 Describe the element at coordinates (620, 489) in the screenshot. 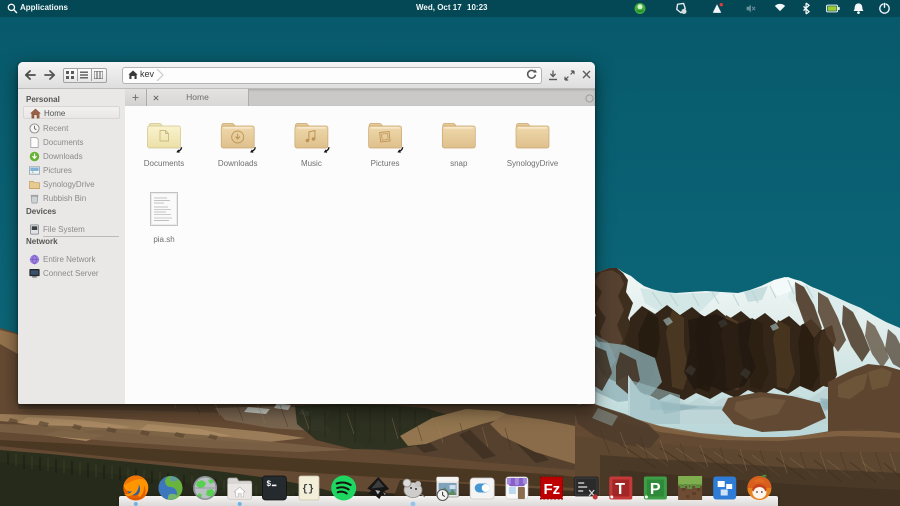

I see `svg-text: T` at that location.